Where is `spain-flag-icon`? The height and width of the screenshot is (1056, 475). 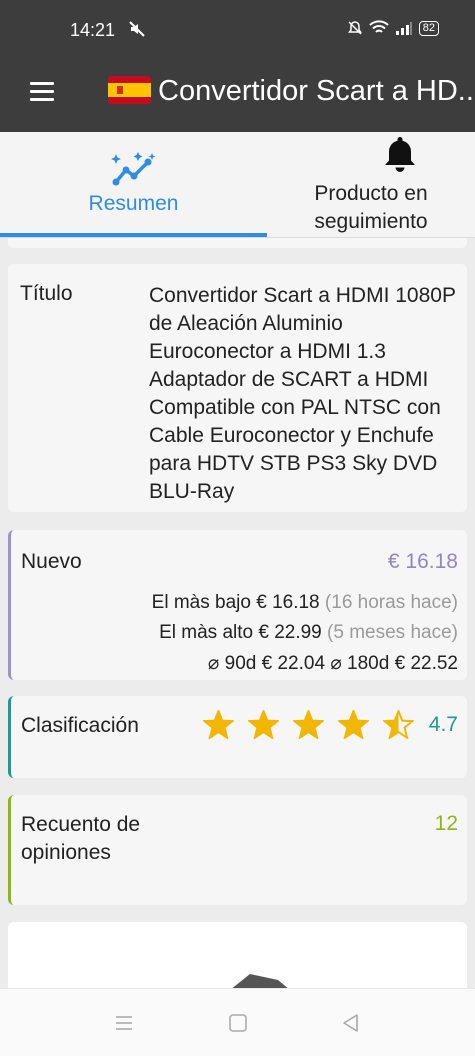
spain-flag-icon is located at coordinates (129, 90).